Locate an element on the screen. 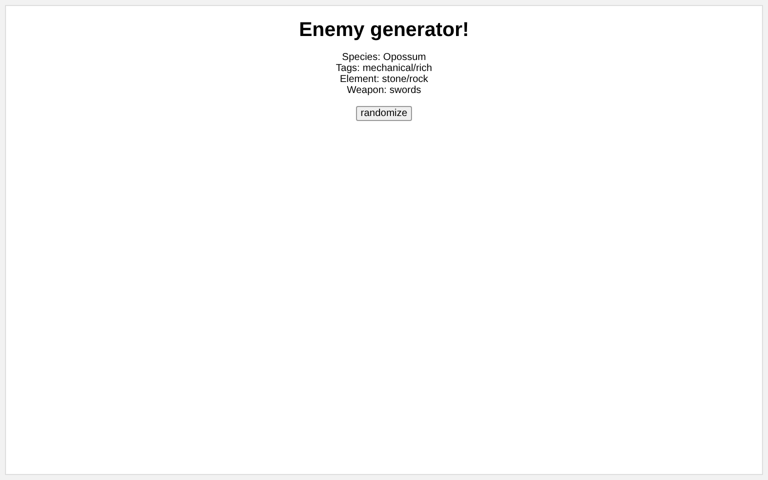 The width and height of the screenshot is (768, 480). enemy-attribute: Element: stone/rock is located at coordinates (384, 79).